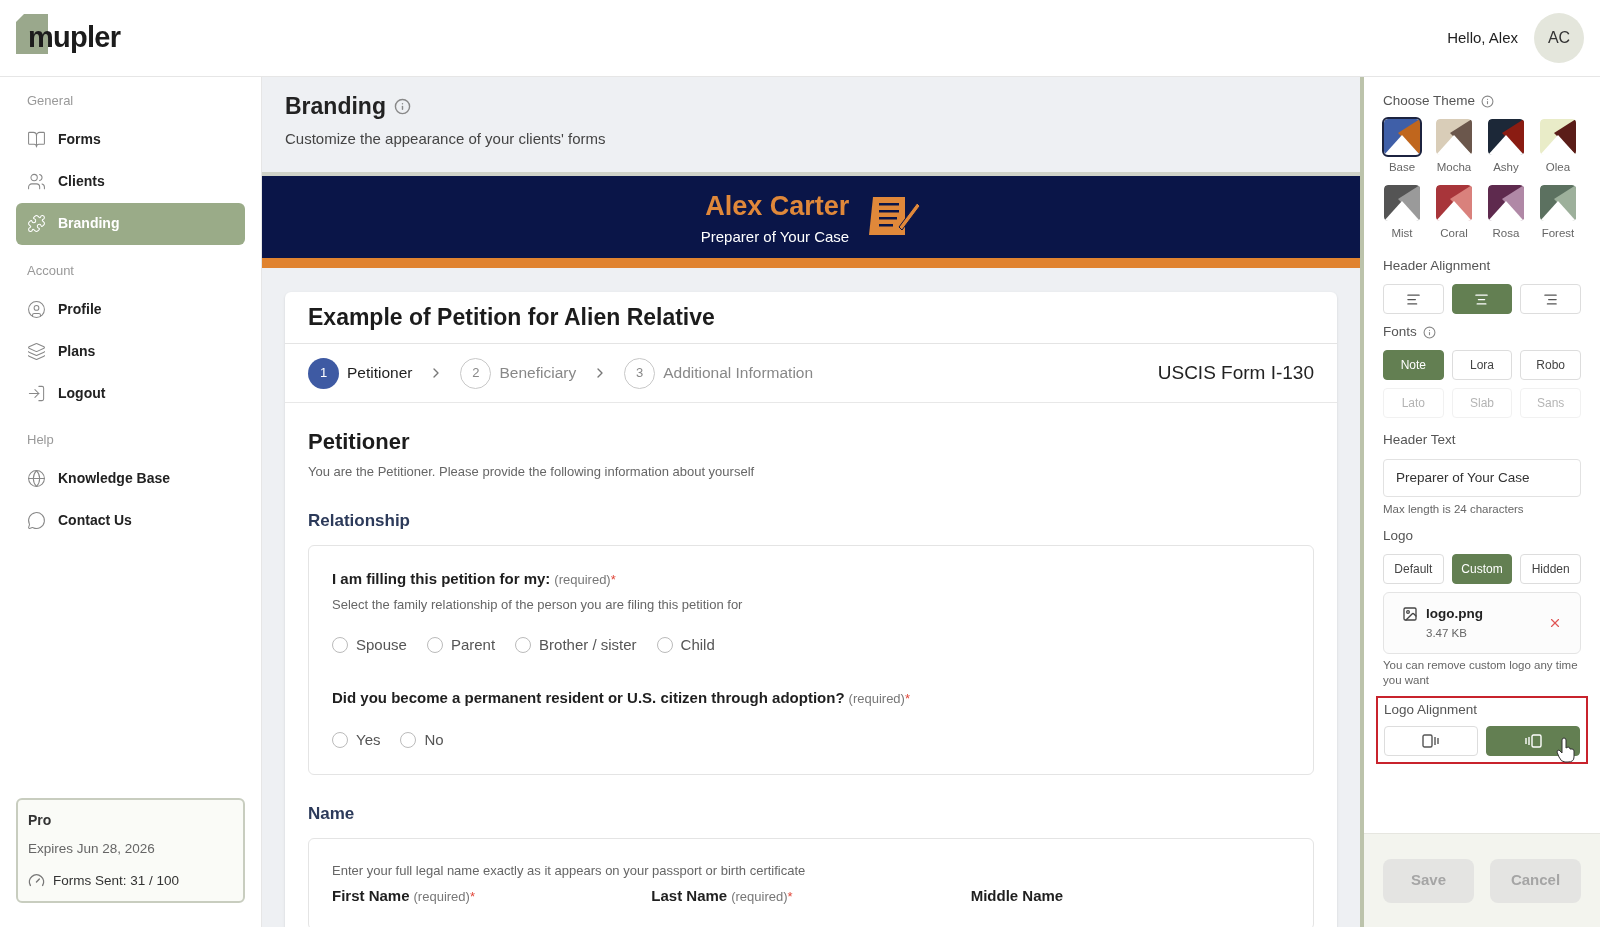  I want to click on sidebar-item: Profile, so click(130, 309).